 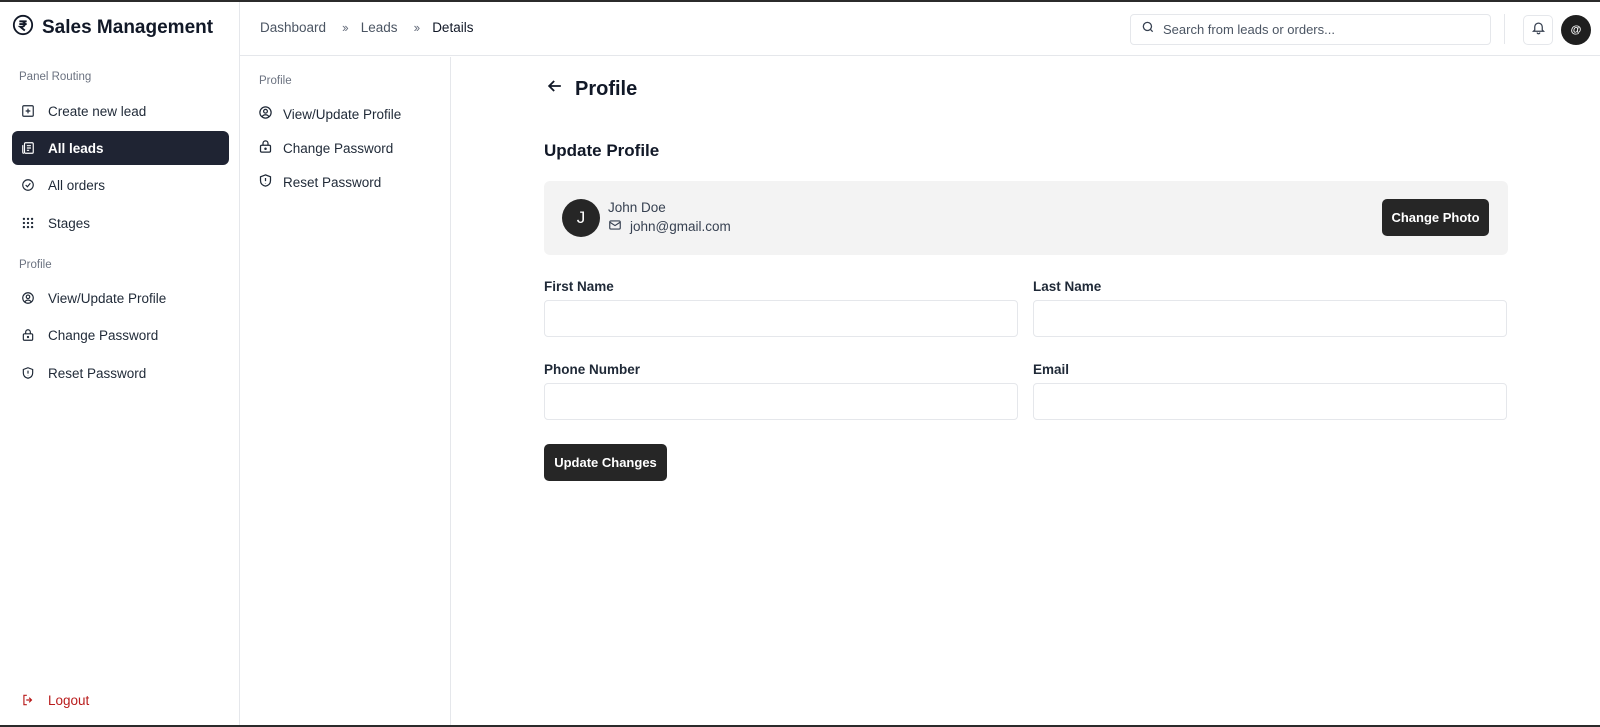 I want to click on subpanel-item-change-password: Change Password, so click(x=325, y=148).